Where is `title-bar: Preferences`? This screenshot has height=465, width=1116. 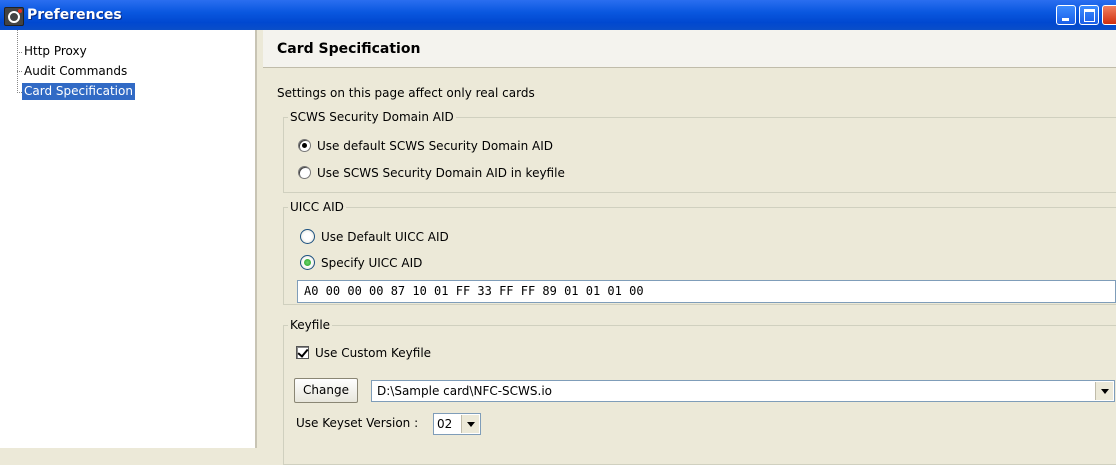
title-bar: Preferences is located at coordinates (558, 15).